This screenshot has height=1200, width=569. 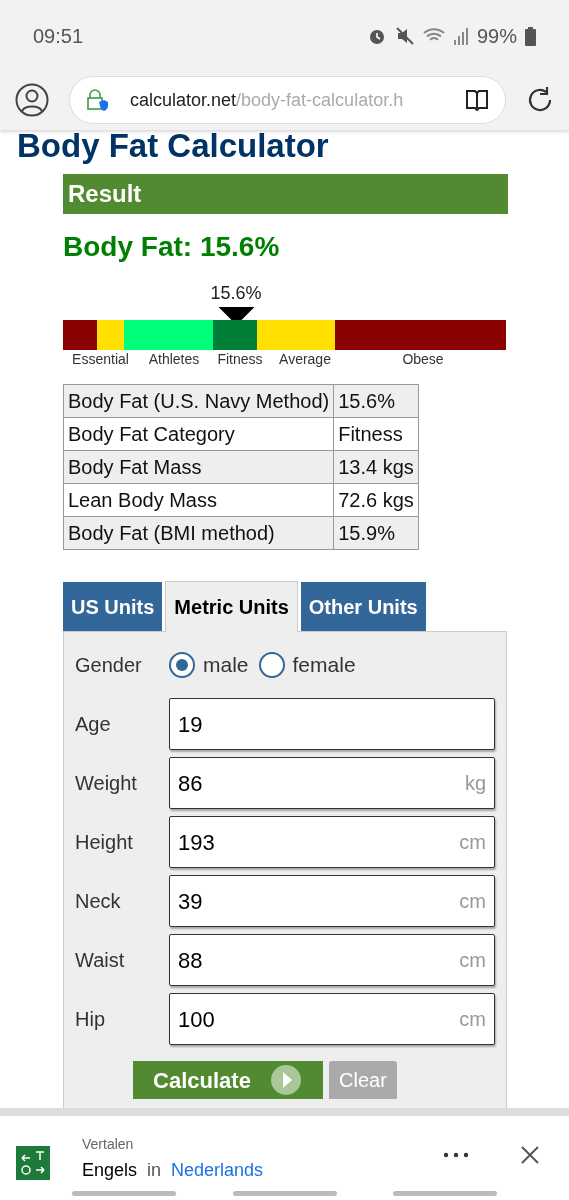 I want to click on table-cell: 15.6%, so click(x=376, y=401).